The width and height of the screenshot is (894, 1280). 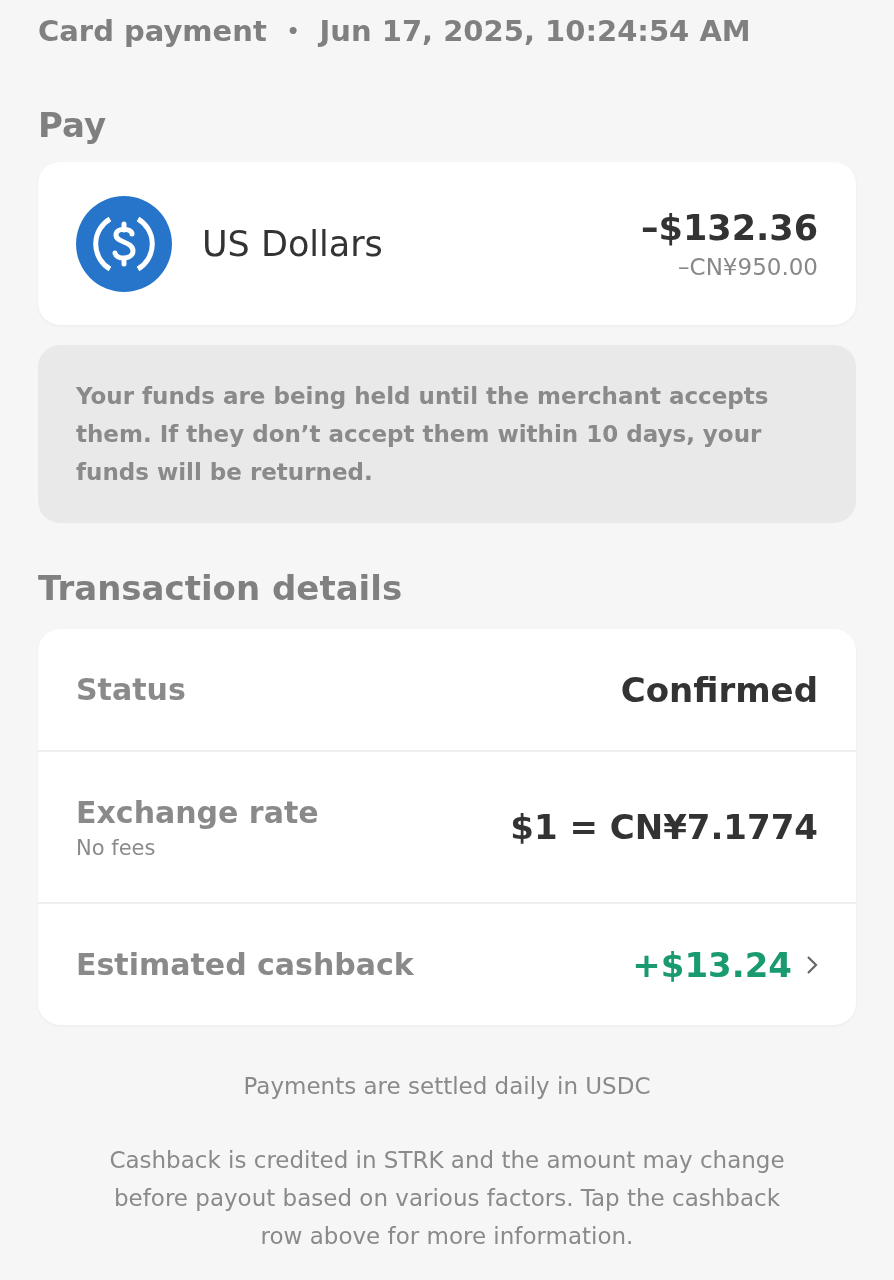 I want to click on cashback-value: +$13.24, so click(x=712, y=964).